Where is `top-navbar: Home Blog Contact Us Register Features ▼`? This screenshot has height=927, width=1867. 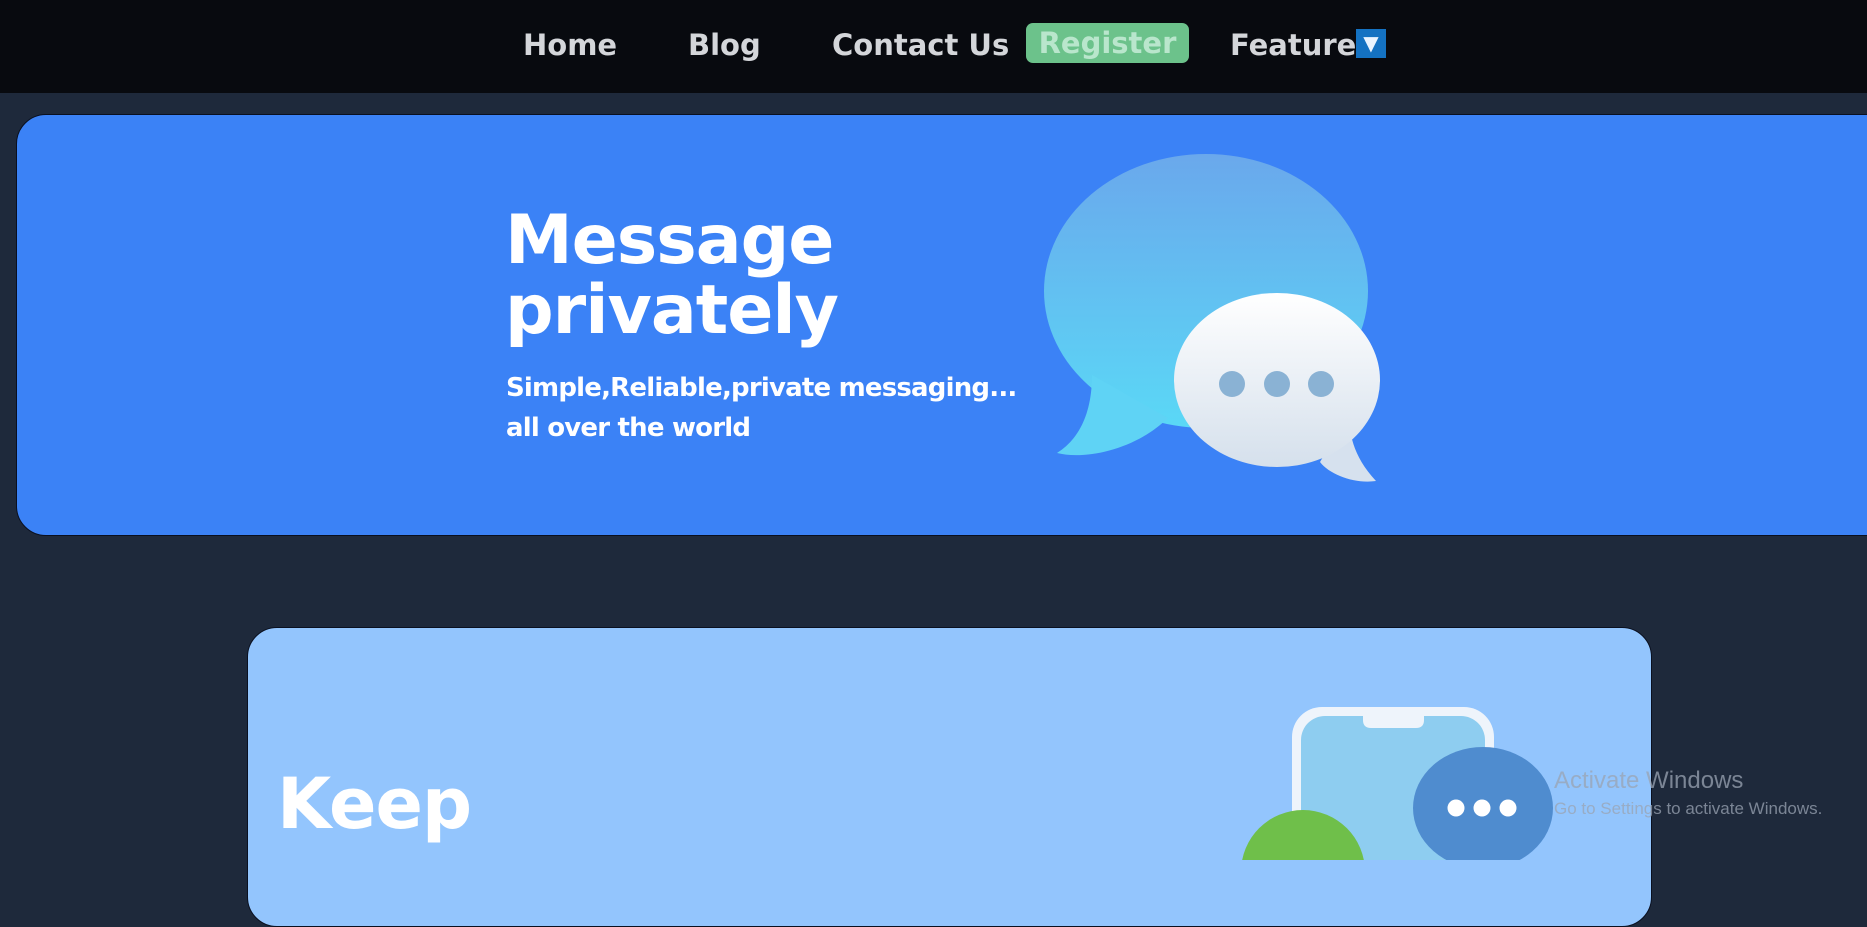
top-navbar: Home Blog Contact Us Register Features ▼ is located at coordinates (933, 46).